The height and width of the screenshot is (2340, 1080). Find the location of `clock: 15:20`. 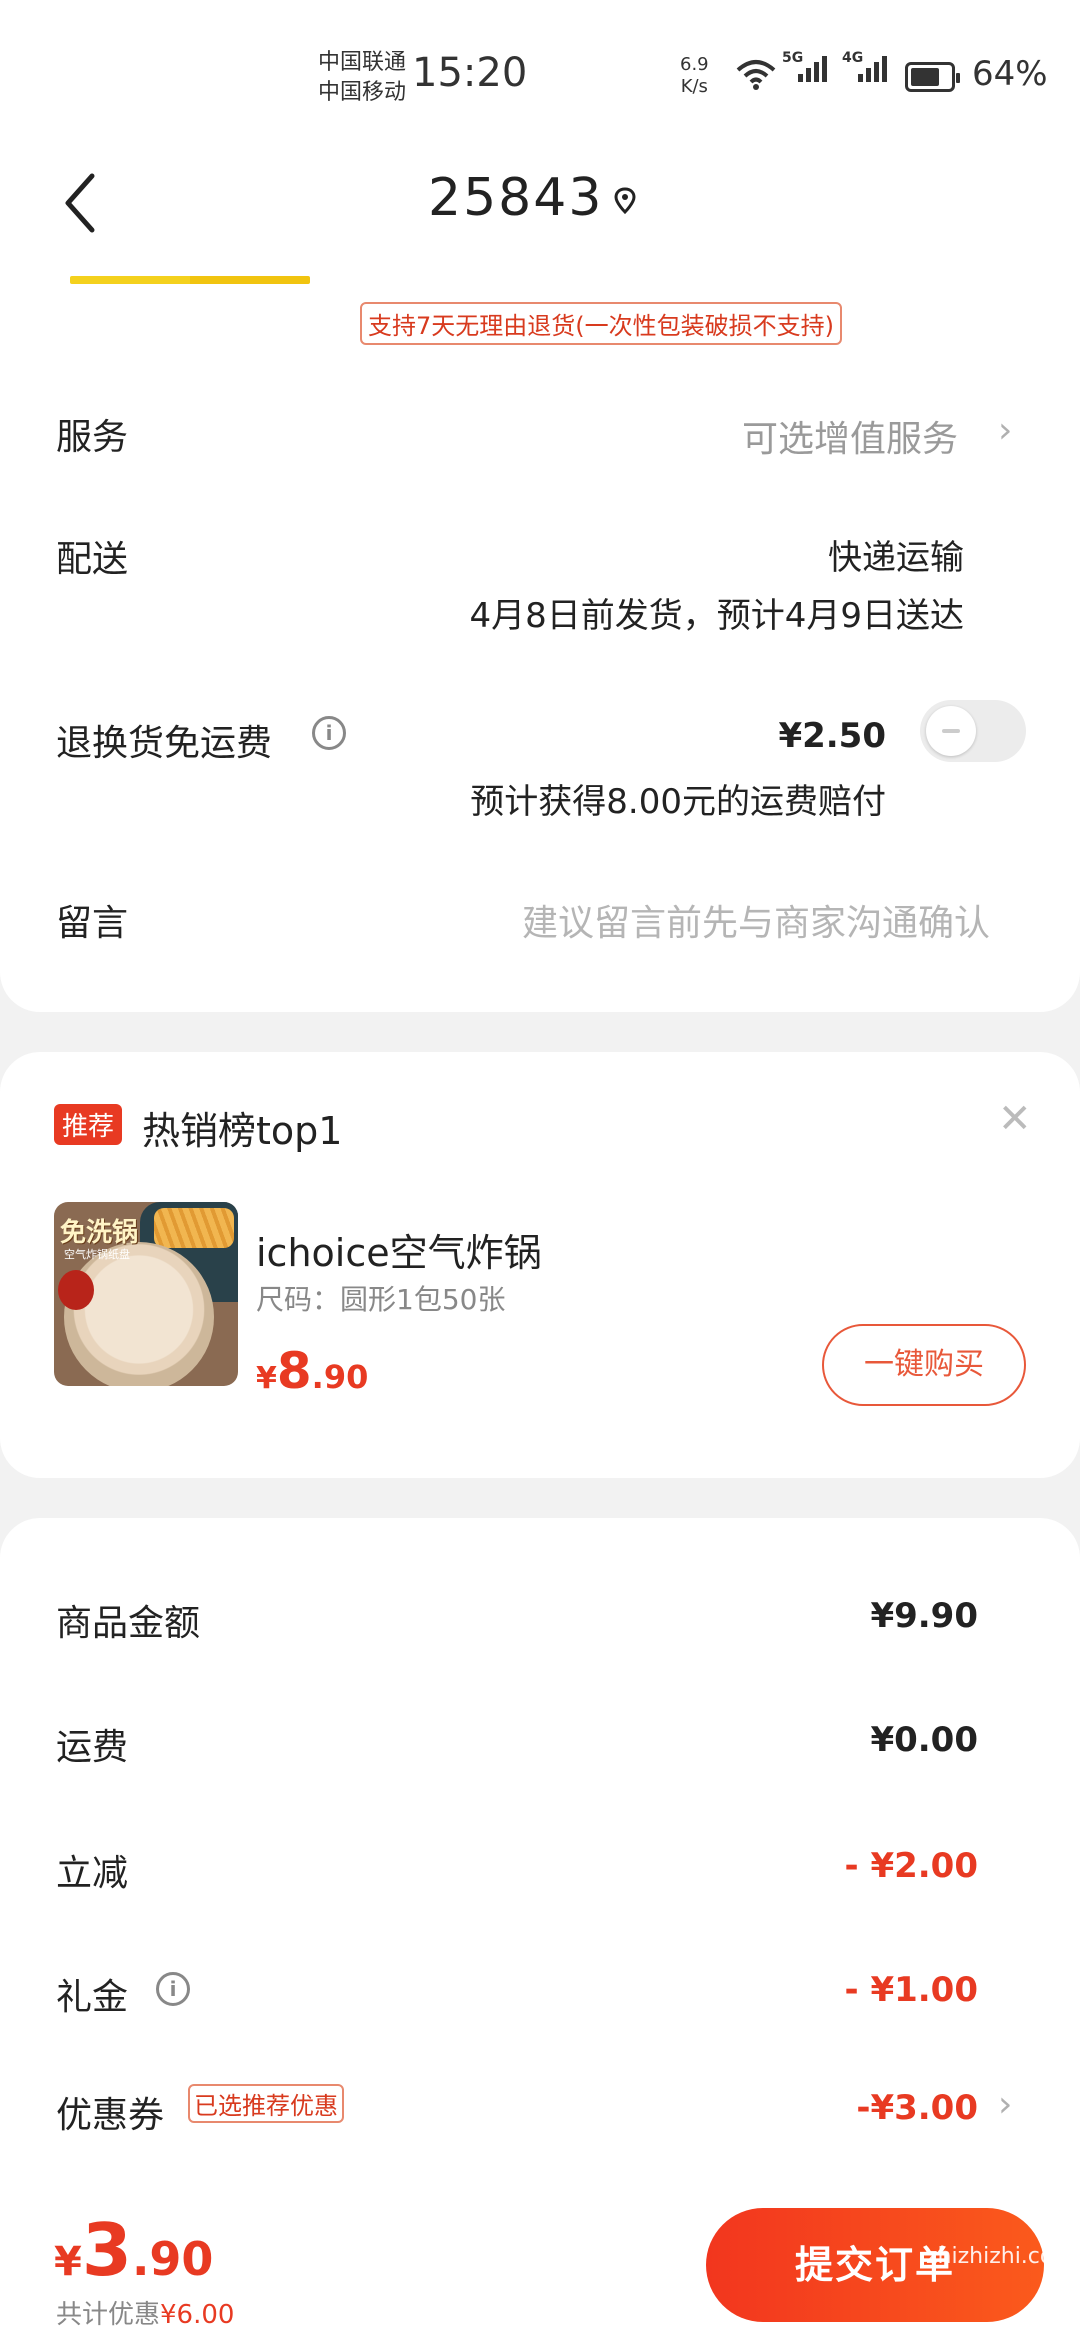

clock: 15:20 is located at coordinates (470, 73).